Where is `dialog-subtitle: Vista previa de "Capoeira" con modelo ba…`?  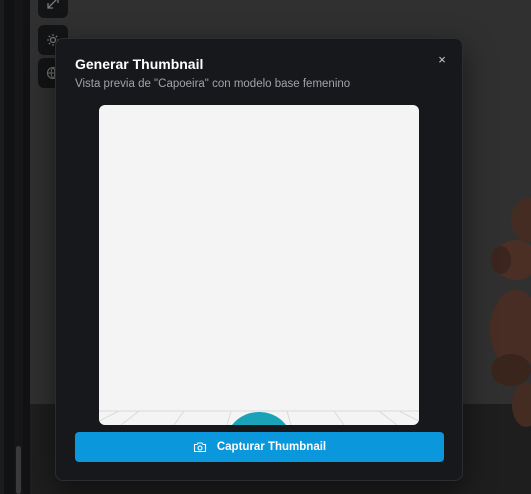 dialog-subtitle: Vista previa de "Capoeira" con modelo ba… is located at coordinates (213, 84).